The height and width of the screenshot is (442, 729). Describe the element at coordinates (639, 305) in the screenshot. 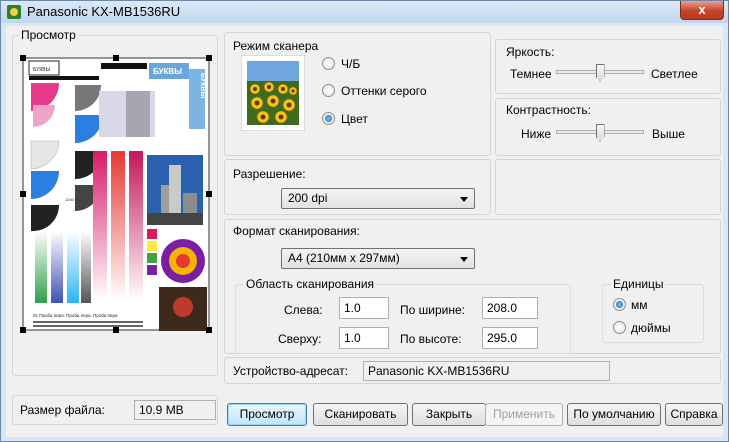

I see `units-label-mm: мм` at that location.